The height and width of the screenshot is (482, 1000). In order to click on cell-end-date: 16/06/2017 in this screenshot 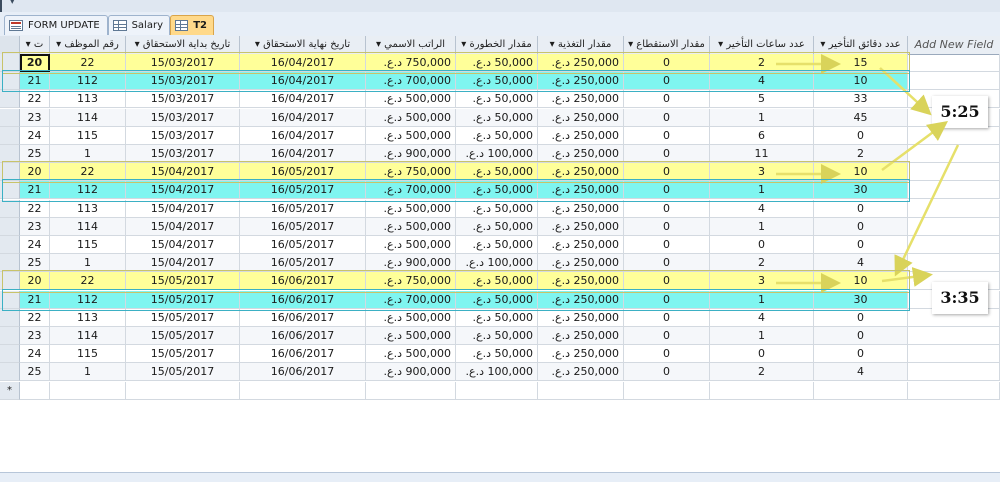, I will do `click(303, 281)`.